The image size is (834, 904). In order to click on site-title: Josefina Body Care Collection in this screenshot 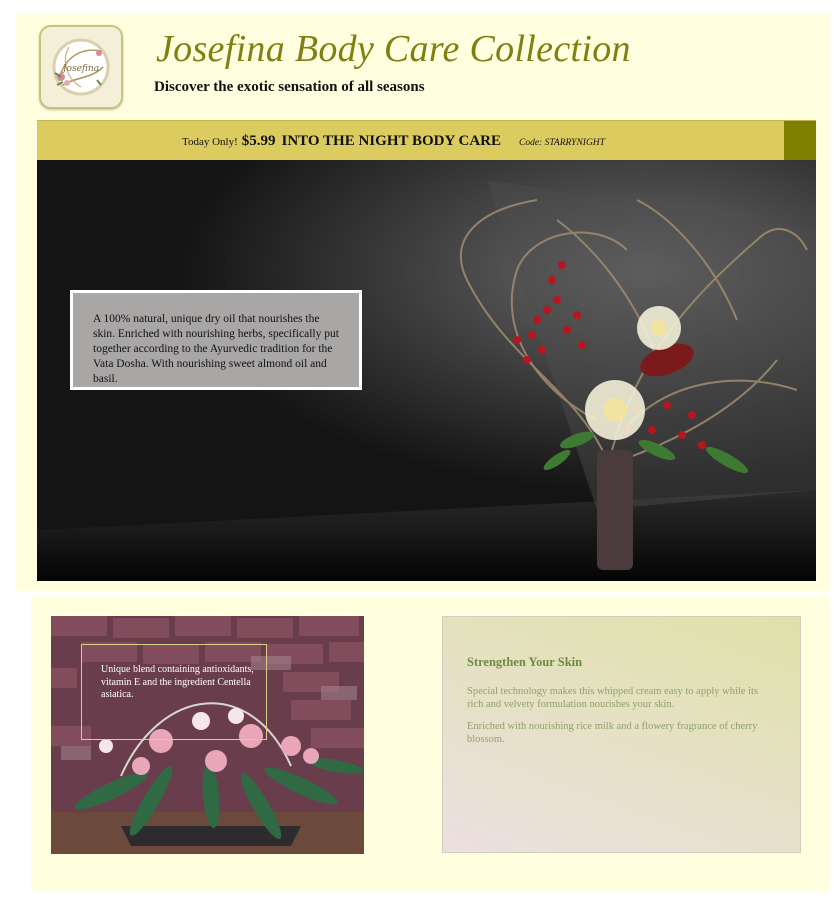, I will do `click(393, 49)`.